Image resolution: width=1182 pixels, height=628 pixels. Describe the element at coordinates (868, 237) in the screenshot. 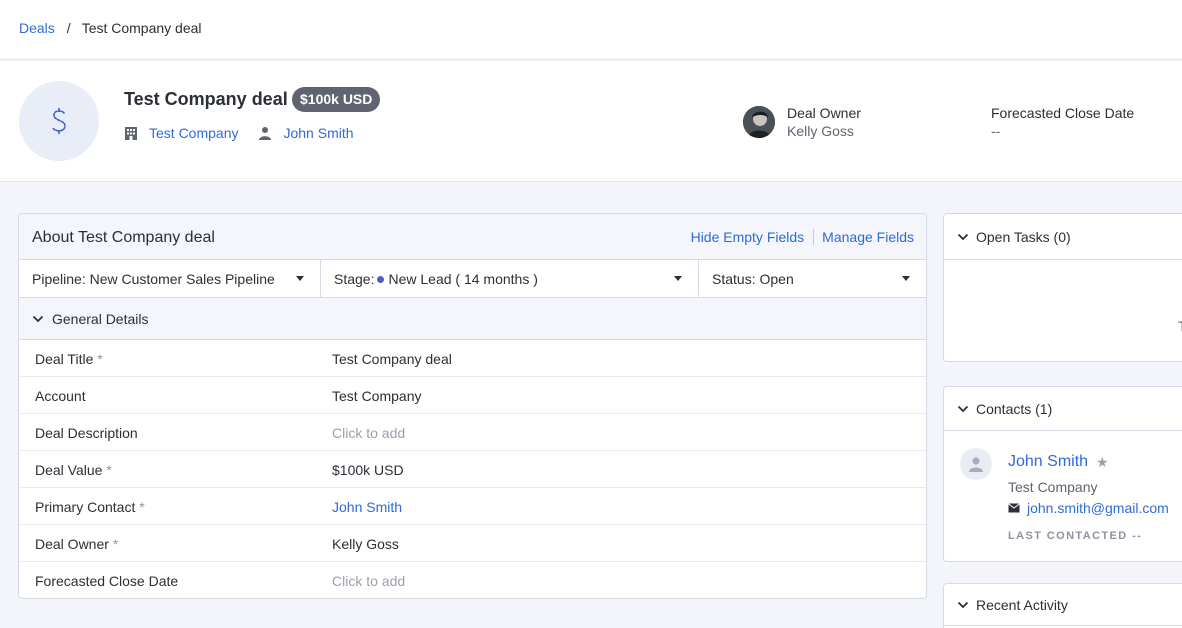

I see `manage-fields-button: Manage Fields` at that location.